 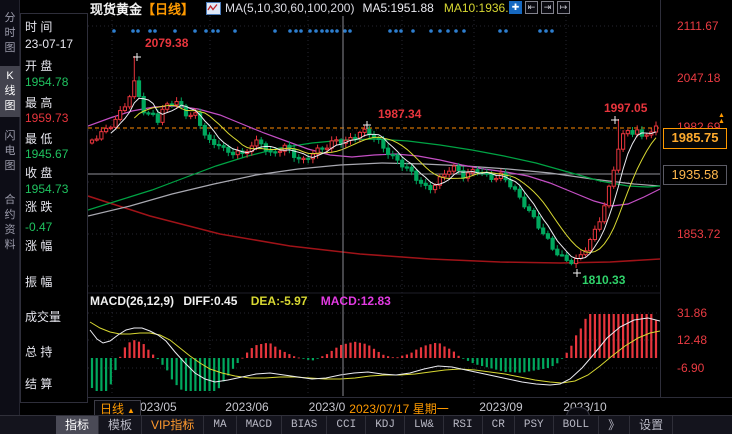 What do you see at coordinates (39, 66) in the screenshot?
I see `info-open-label: 开 盘` at bounding box center [39, 66].